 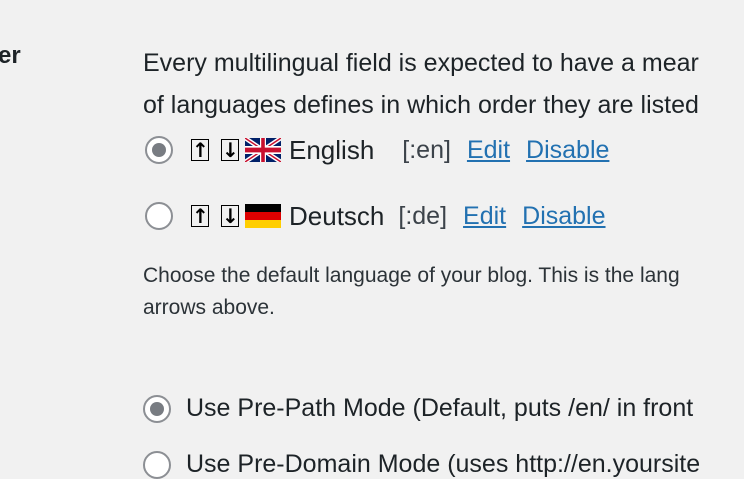 I want to click on uk-flag-icon, so click(x=263, y=150).